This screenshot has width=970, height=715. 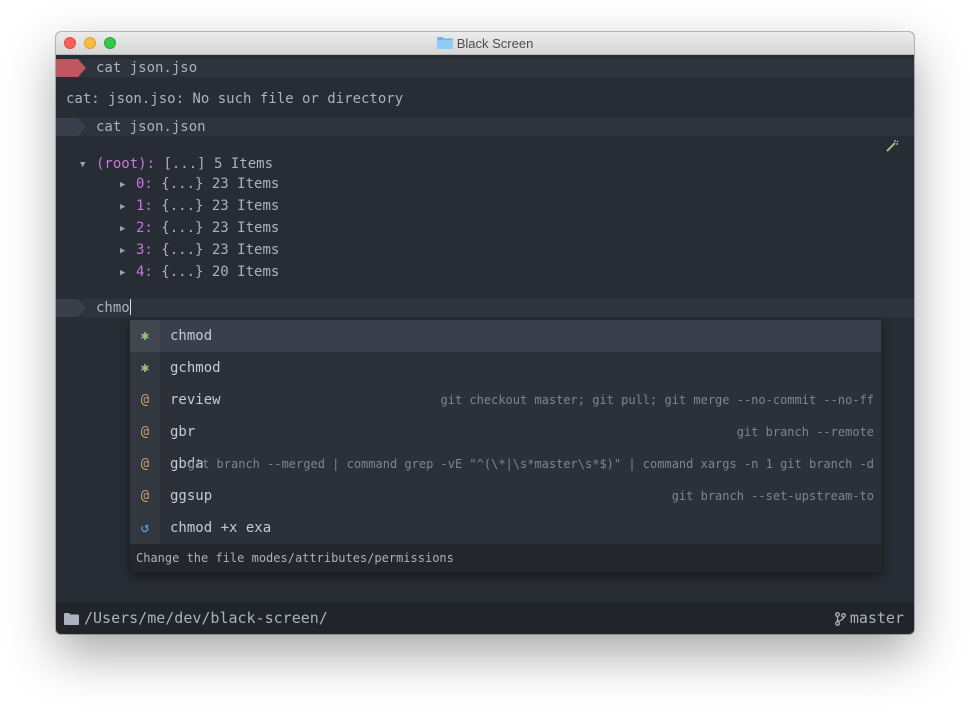 I want to click on json-tree-item: ▶ 0: {...} 23 Items, so click(x=199, y=184).